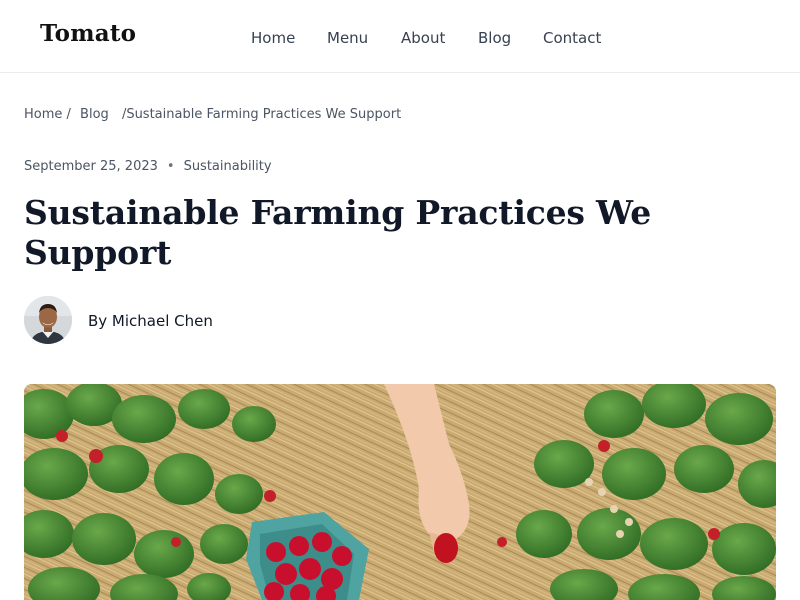 The width and height of the screenshot is (800, 600). Describe the element at coordinates (91, 166) in the screenshot. I see `article-date: September 25, 2023` at that location.